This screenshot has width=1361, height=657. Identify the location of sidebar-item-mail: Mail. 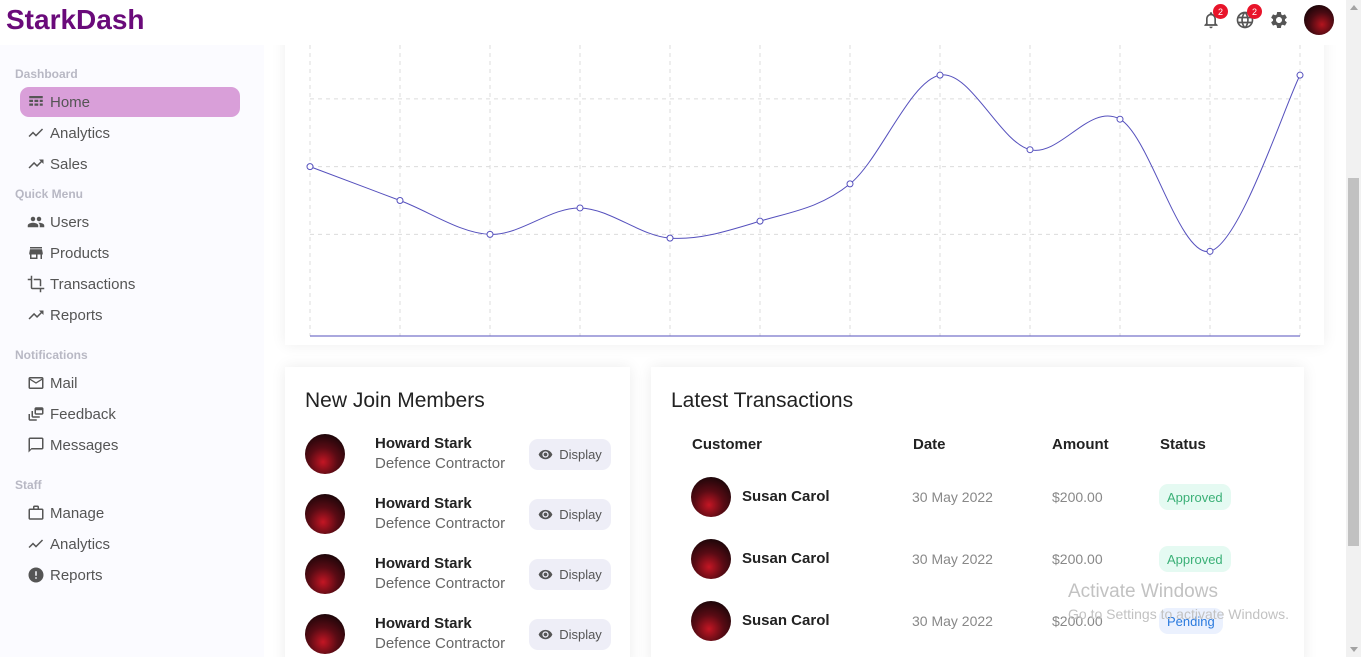
(130, 383).